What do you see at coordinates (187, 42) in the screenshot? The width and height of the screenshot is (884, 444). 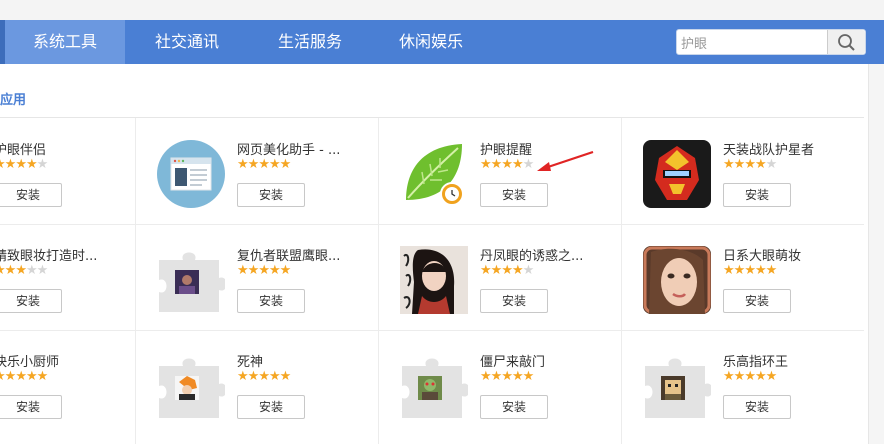 I see `tab-social: 社交通讯` at bounding box center [187, 42].